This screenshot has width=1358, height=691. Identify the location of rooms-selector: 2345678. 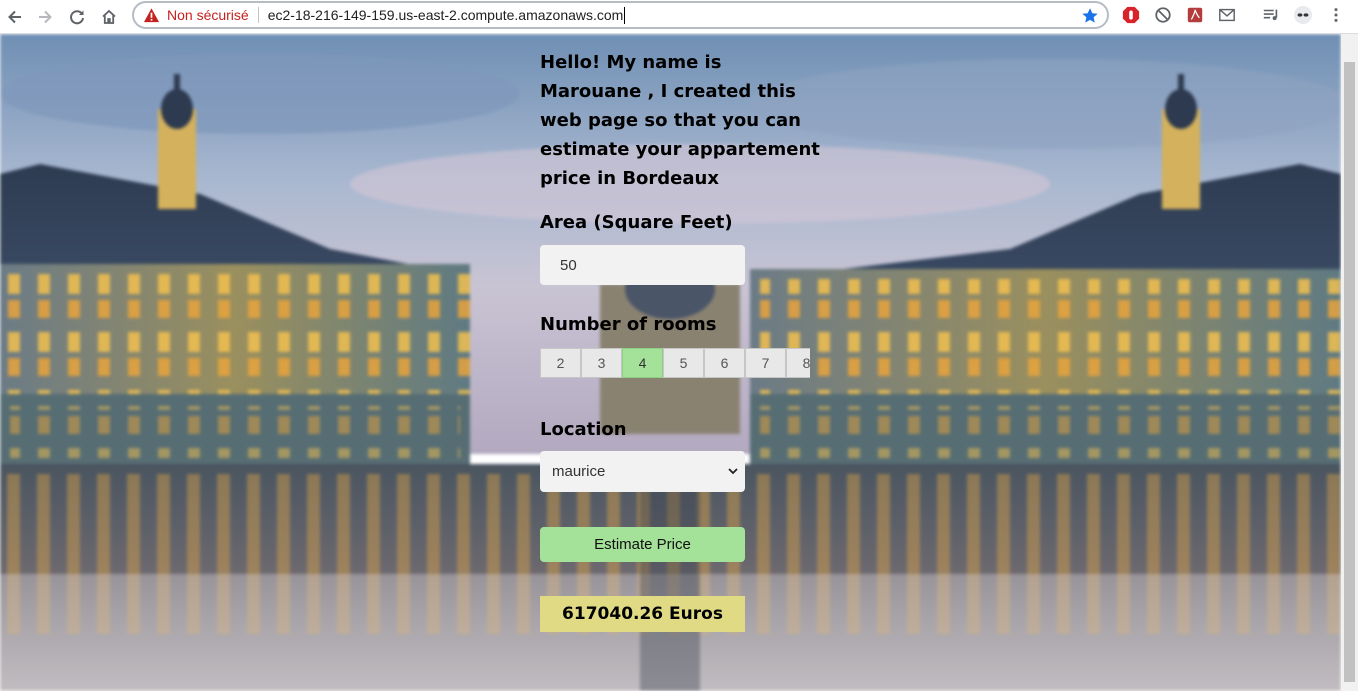
(675, 363).